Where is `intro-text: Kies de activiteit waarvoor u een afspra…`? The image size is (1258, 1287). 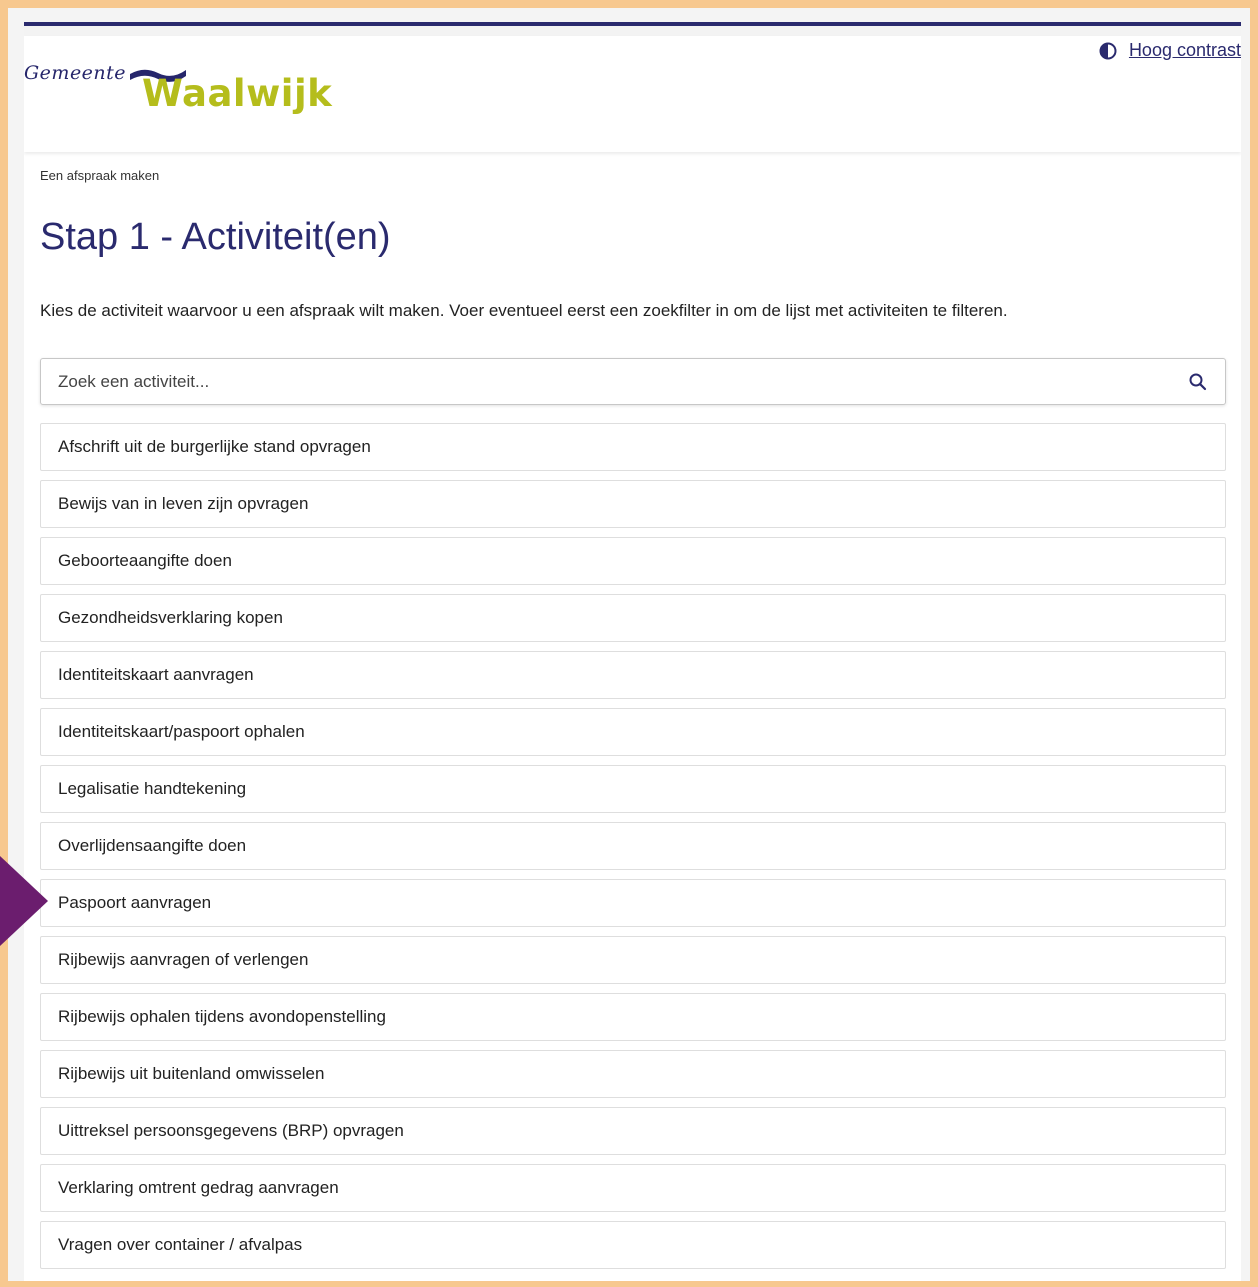 intro-text: Kies de activiteit waarvoor u een afspra… is located at coordinates (524, 310).